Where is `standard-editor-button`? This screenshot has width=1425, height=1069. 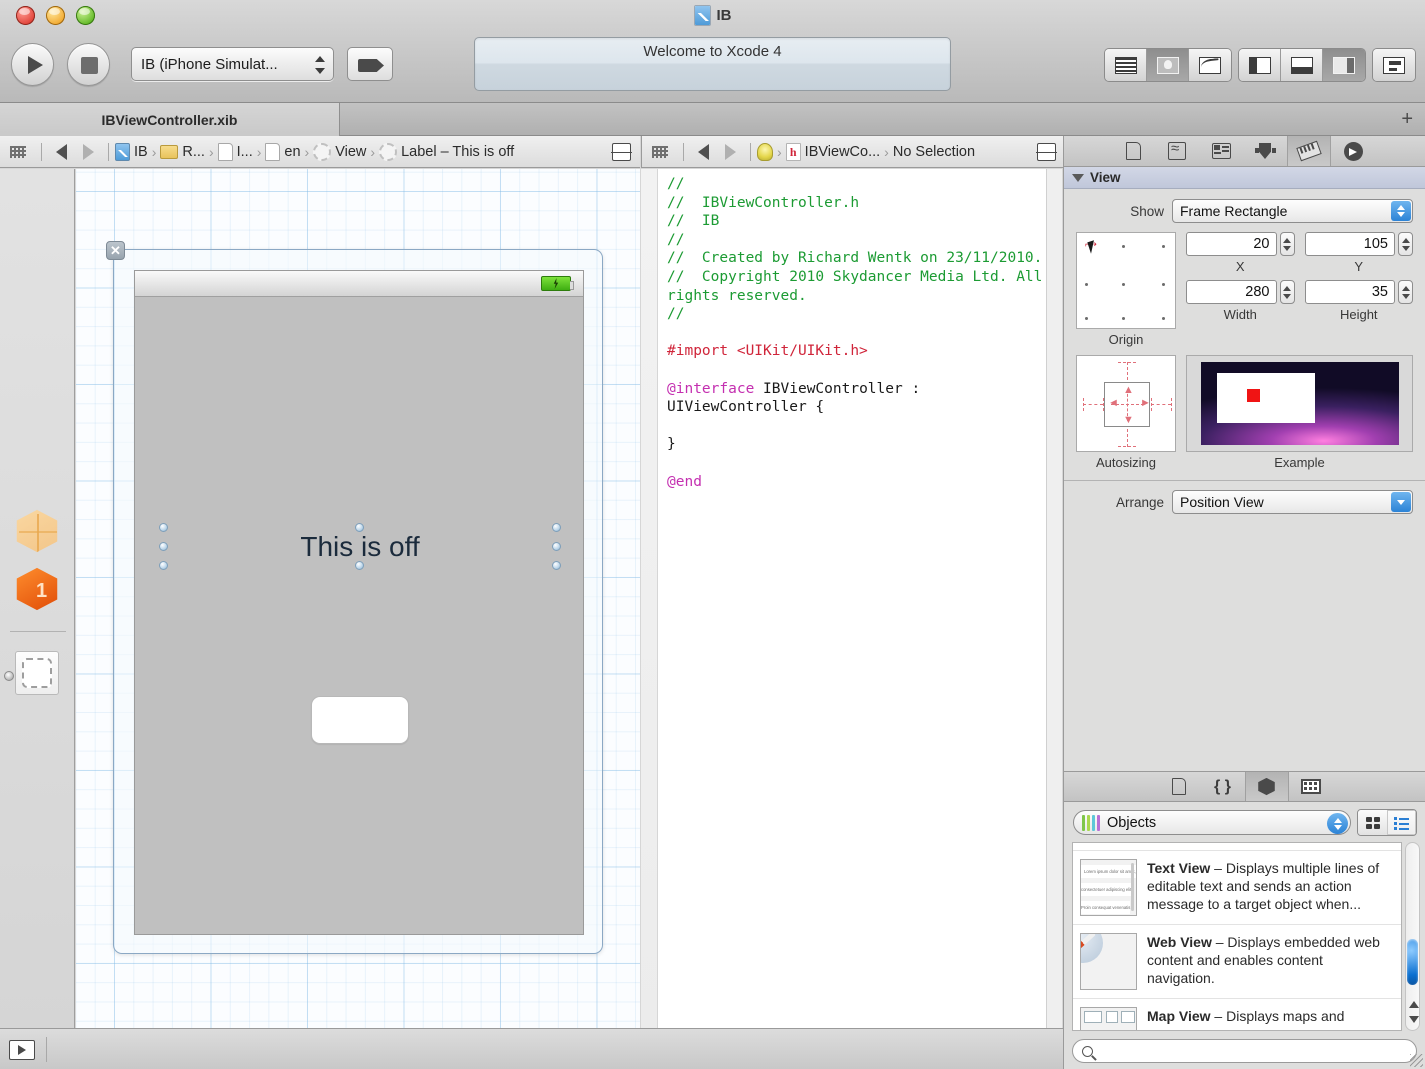 standard-editor-button is located at coordinates (1126, 65).